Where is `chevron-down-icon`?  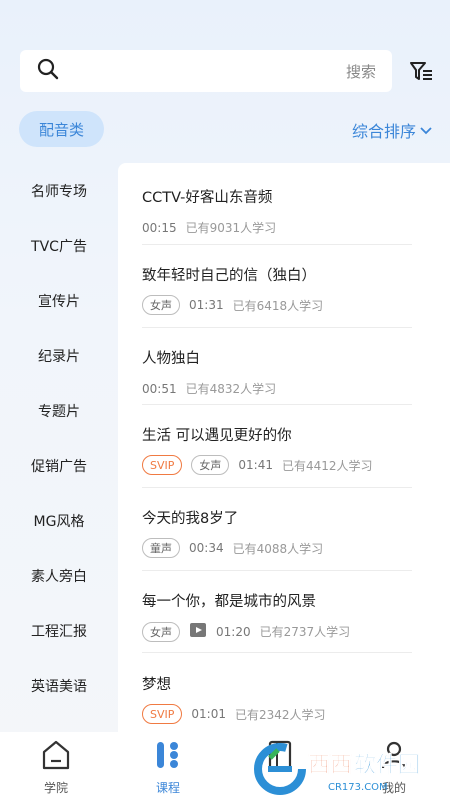 chevron-down-icon is located at coordinates (426, 130).